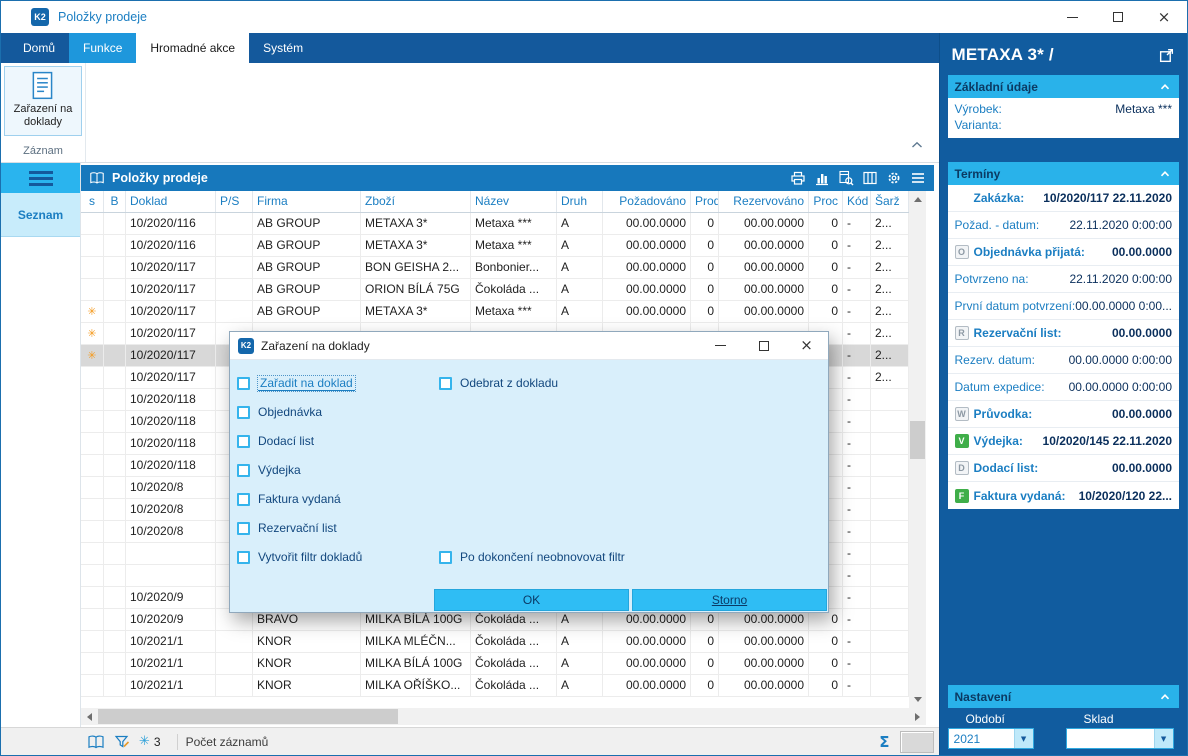 Image resolution: width=1188 pixels, height=756 pixels. Describe the element at coordinates (1063, 86) in the screenshot. I see `section-header-zakladni: Základní údaje` at that location.